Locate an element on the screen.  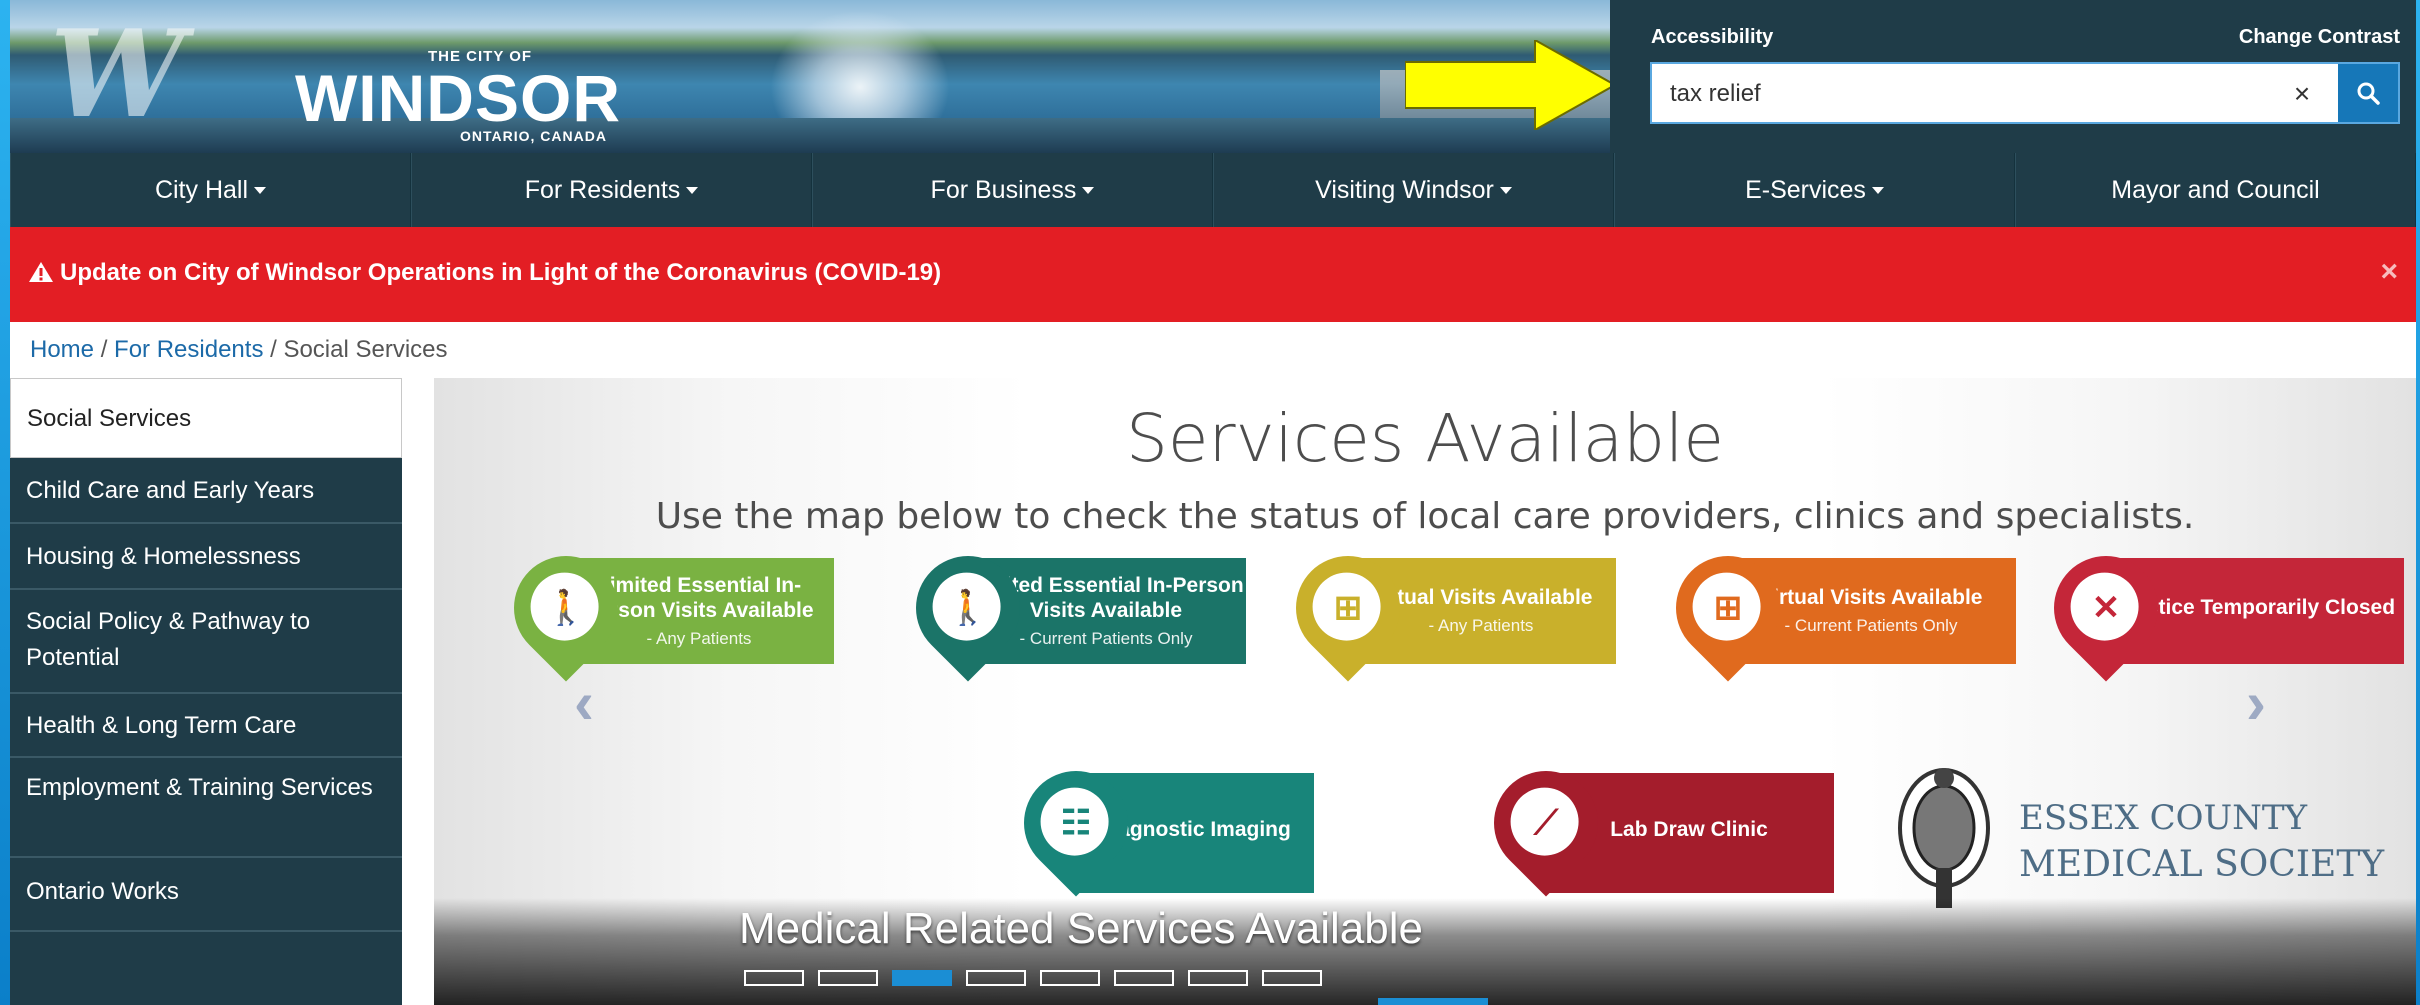
nav-city-hall: City Hall is located at coordinates (210, 190).